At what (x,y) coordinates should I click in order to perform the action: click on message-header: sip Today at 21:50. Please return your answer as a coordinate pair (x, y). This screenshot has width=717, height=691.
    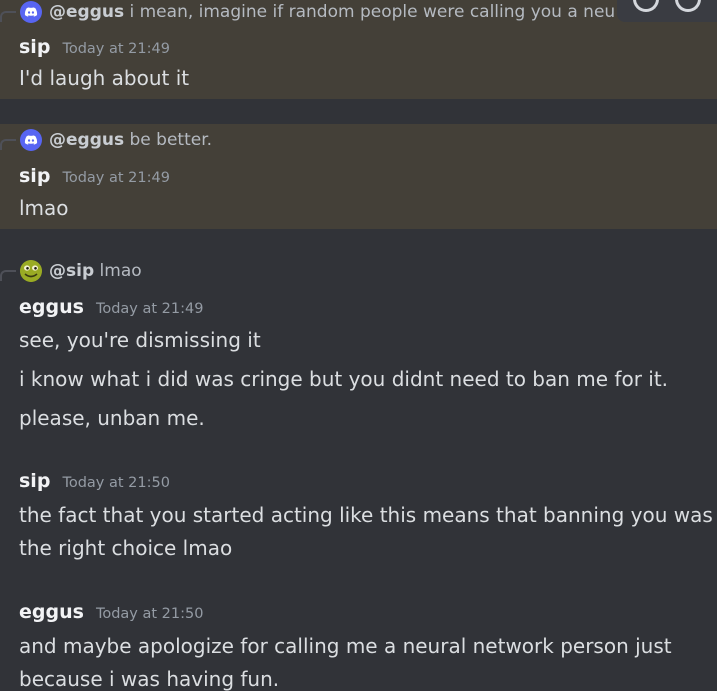
    Looking at the image, I should click on (94, 481).